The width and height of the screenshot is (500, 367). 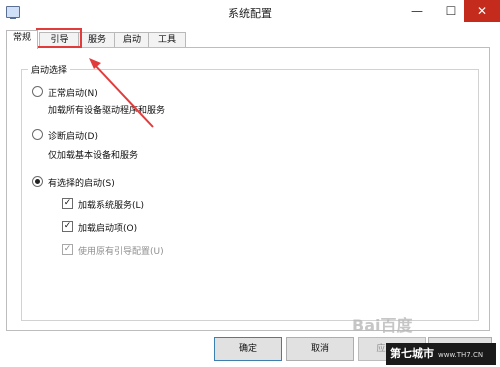 What do you see at coordinates (22, 39) in the screenshot?
I see `tab-general: 常规` at bounding box center [22, 39].